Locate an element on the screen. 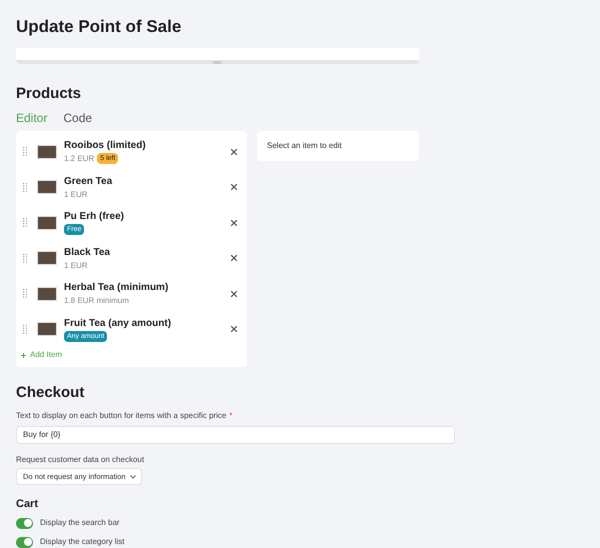 The width and height of the screenshot is (600, 548). section-heading: Checkout is located at coordinates (51, 393).